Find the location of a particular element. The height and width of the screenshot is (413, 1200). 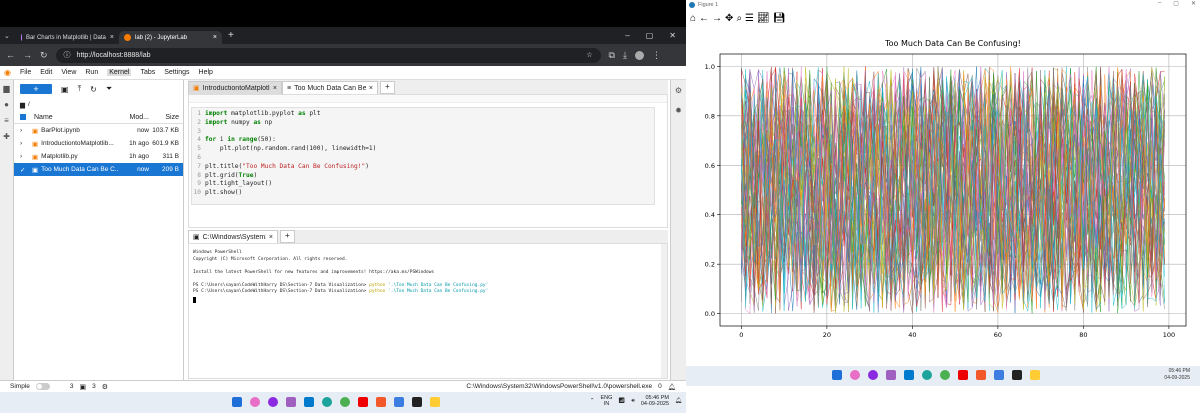

menu-kernel: Kernel is located at coordinates (119, 72).